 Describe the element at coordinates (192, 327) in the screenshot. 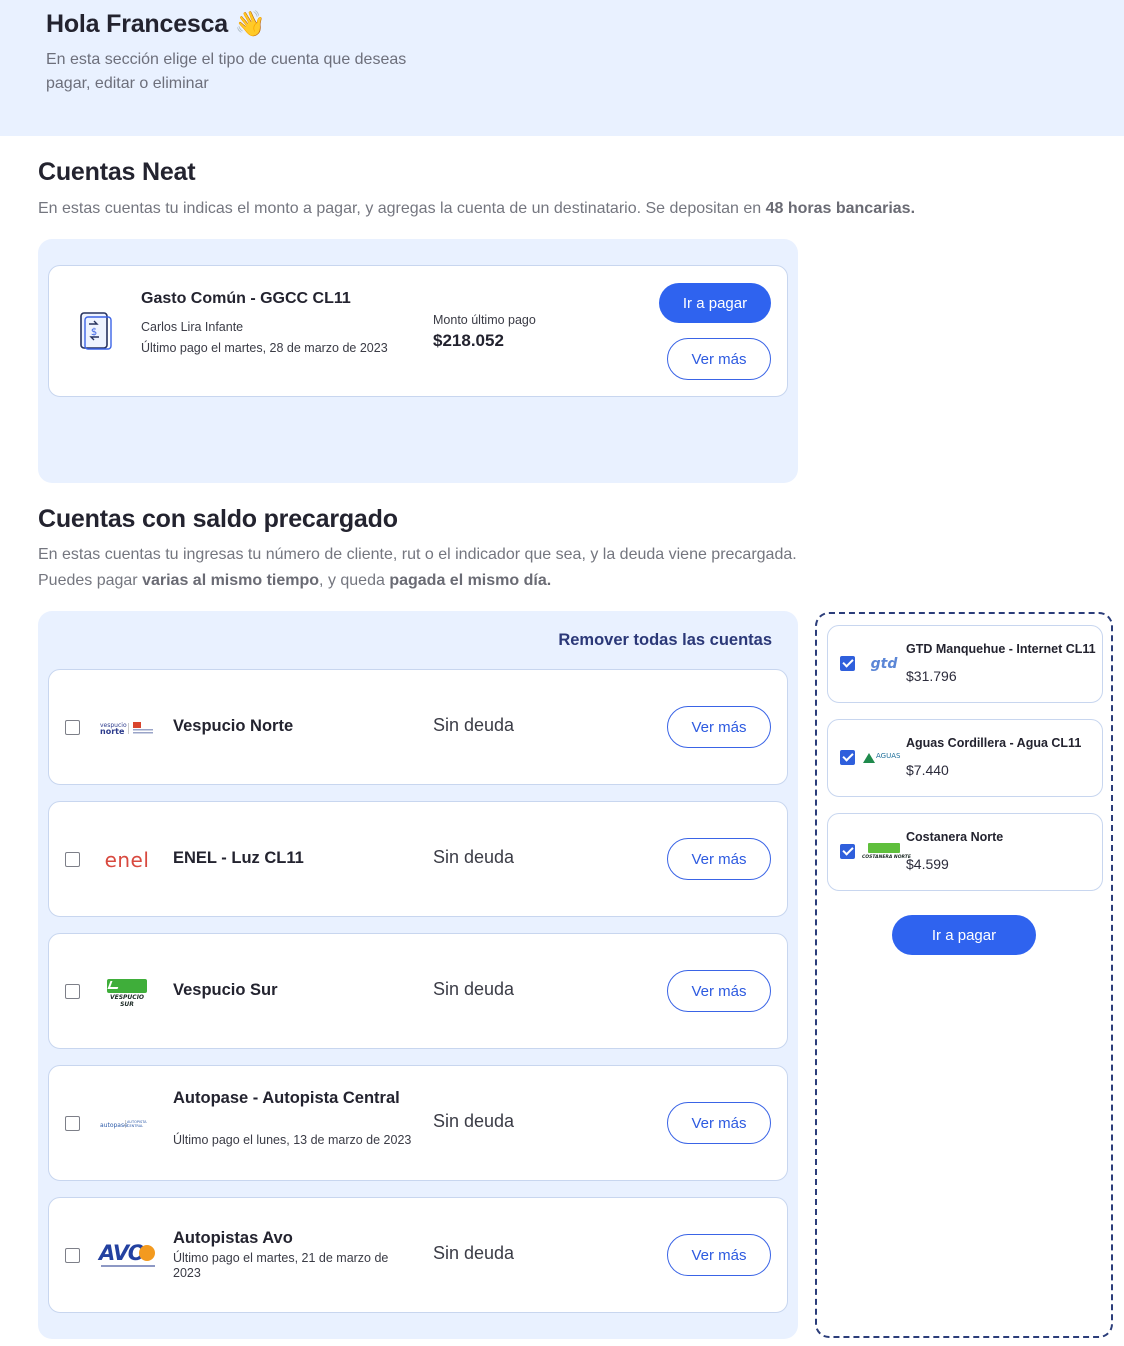

I see `neat-account-holder: Carlos Lira Infante` at that location.